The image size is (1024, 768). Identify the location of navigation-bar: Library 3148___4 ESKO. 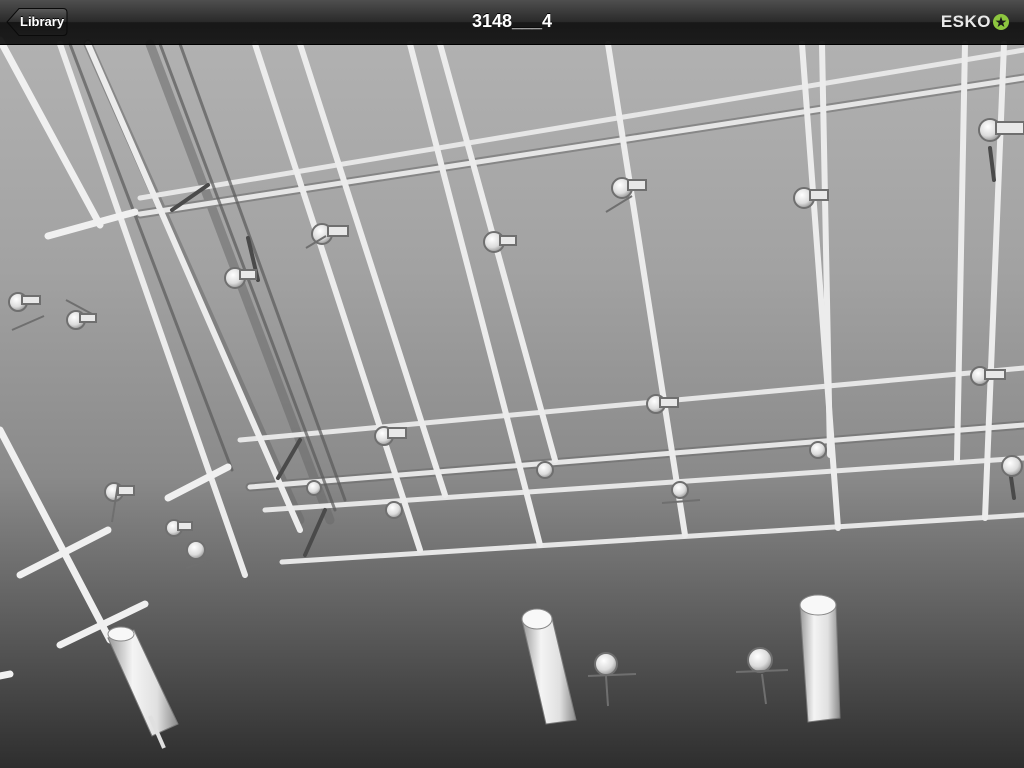
(512, 22).